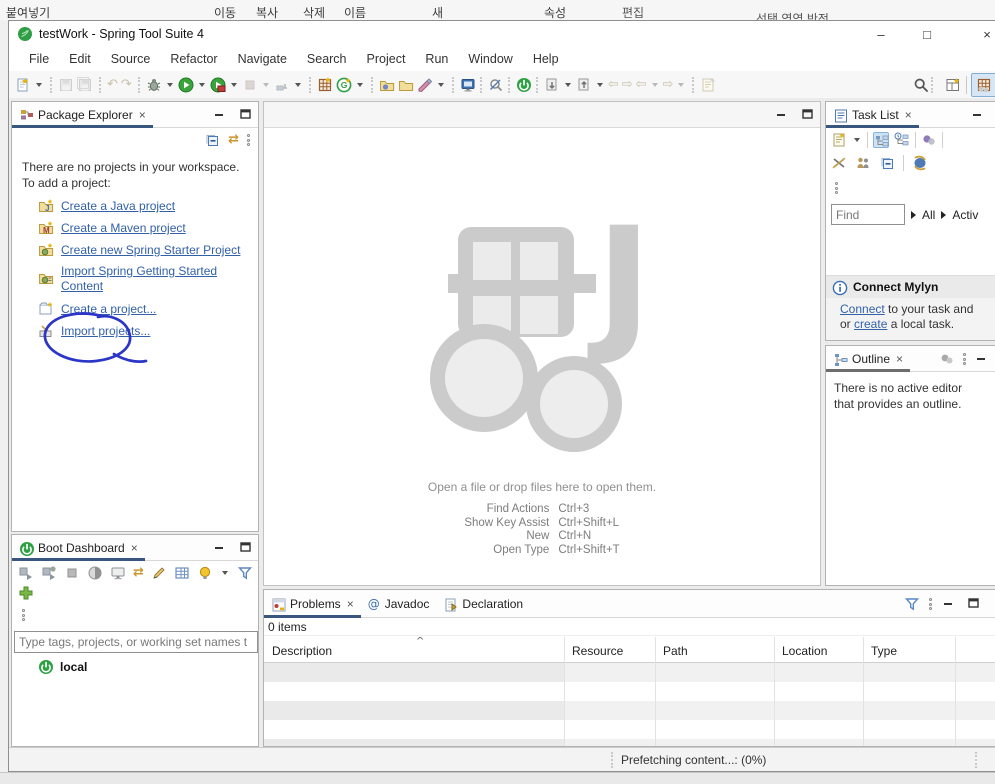 The width and height of the screenshot is (995, 784). I want to click on menu-source: Source, so click(131, 59).